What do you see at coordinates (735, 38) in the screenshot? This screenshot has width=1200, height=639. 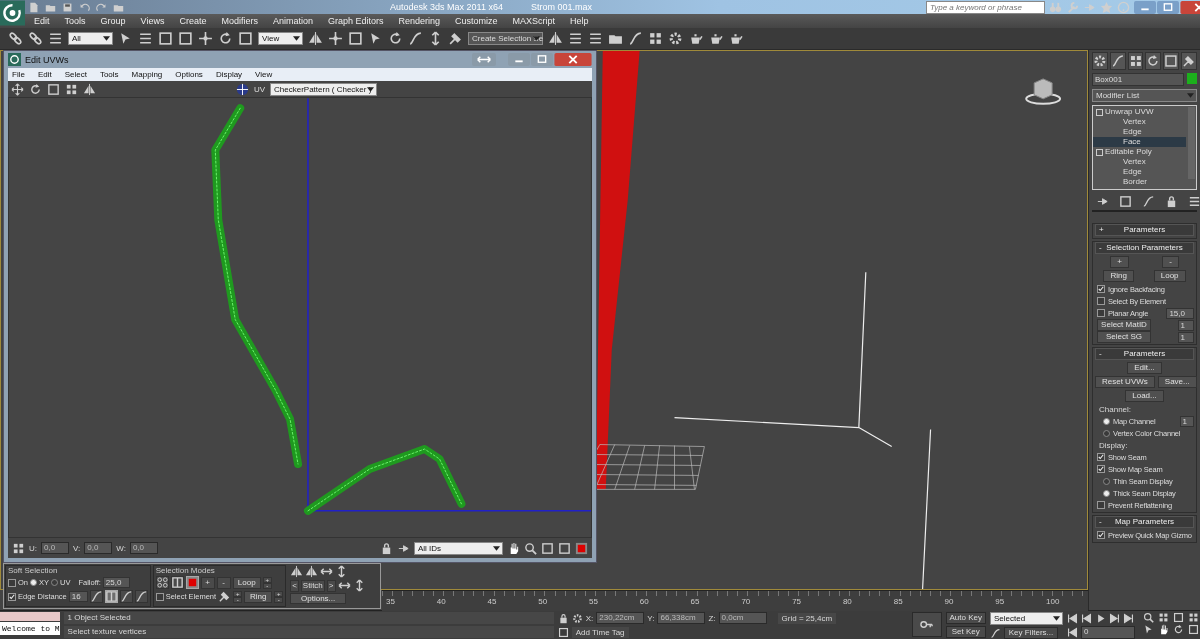 I see `render-teapot-icon` at bounding box center [735, 38].